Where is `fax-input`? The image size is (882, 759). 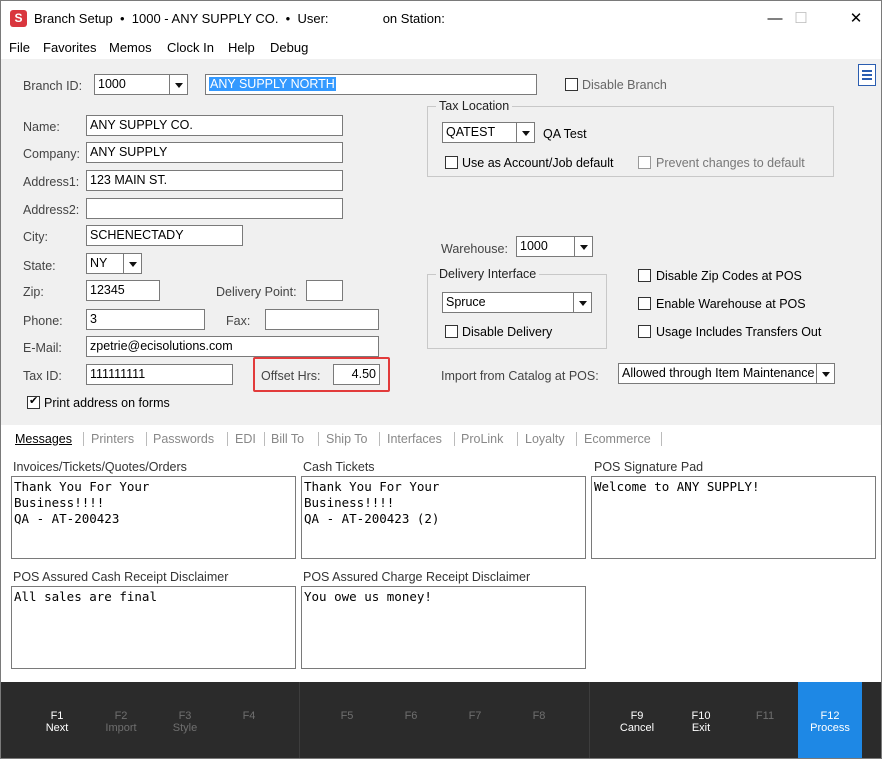
fax-input is located at coordinates (322, 319).